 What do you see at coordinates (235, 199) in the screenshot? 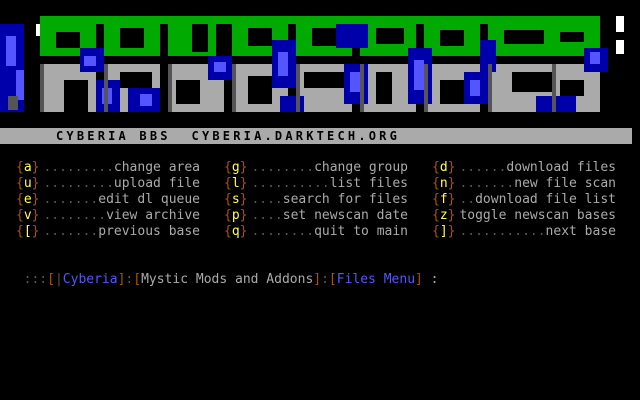
I see `command-key: s` at bounding box center [235, 199].